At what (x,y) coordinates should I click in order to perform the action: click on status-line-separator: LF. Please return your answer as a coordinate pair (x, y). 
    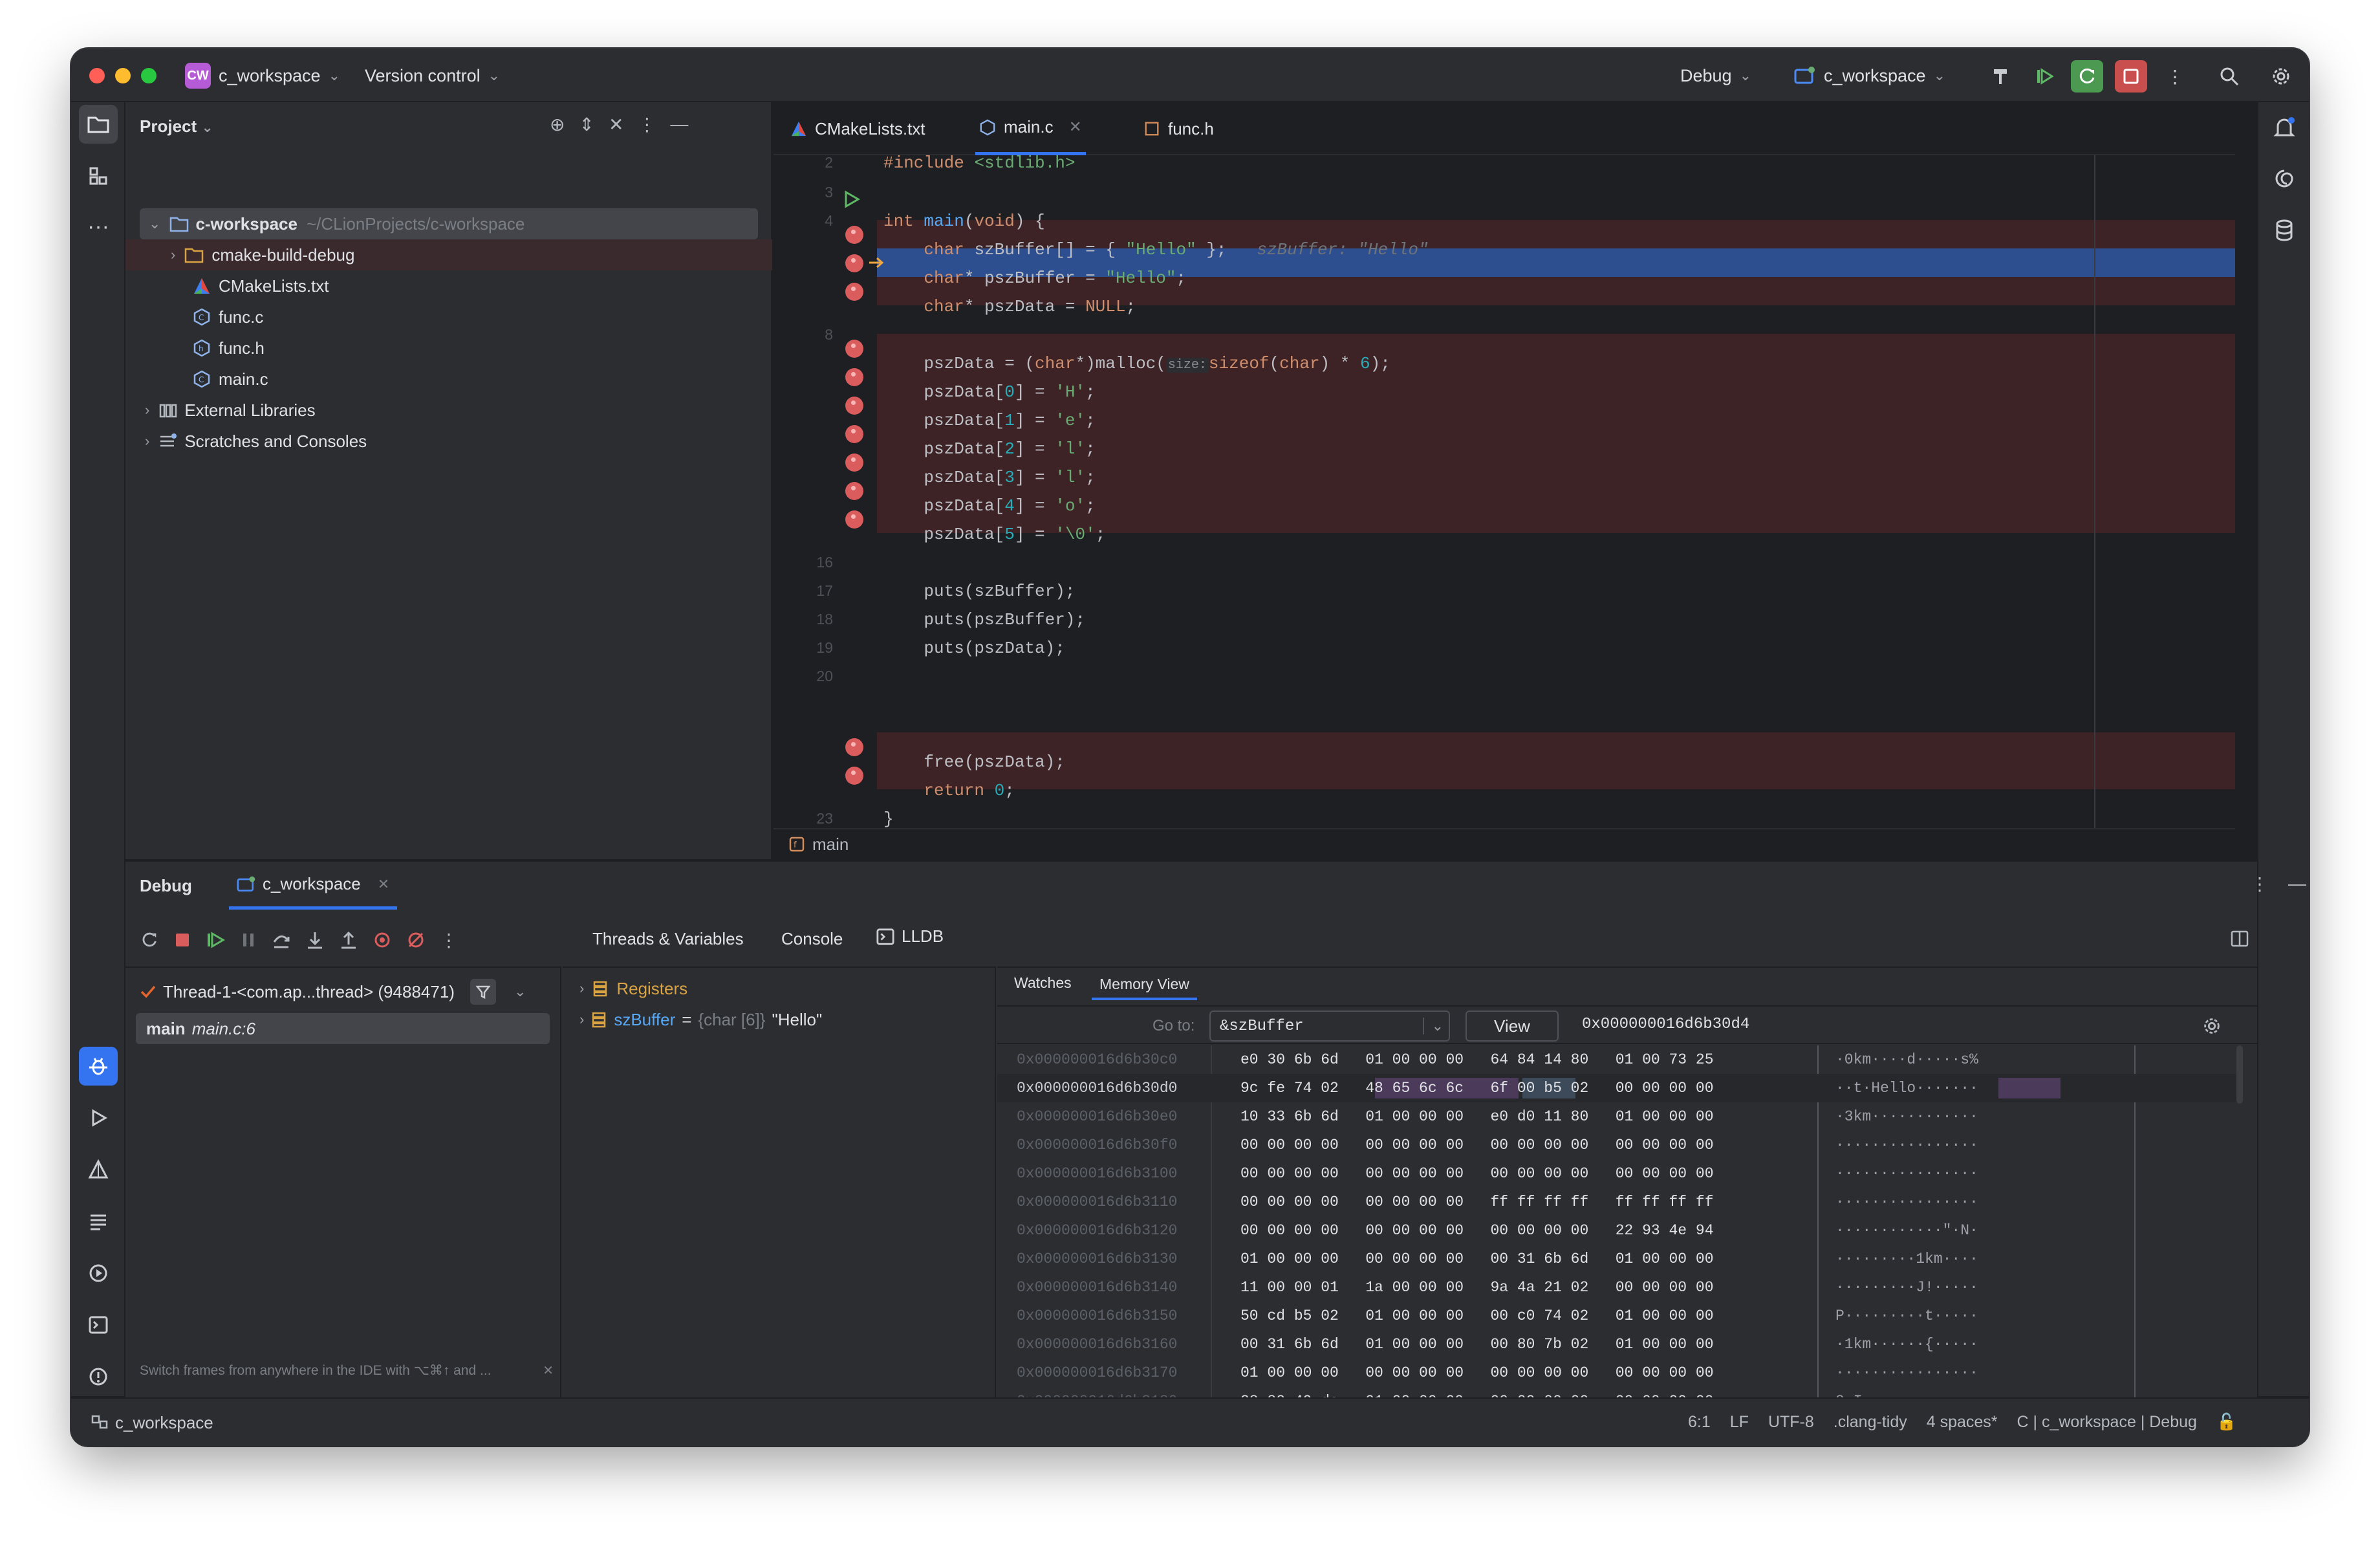
    Looking at the image, I should click on (1740, 1422).